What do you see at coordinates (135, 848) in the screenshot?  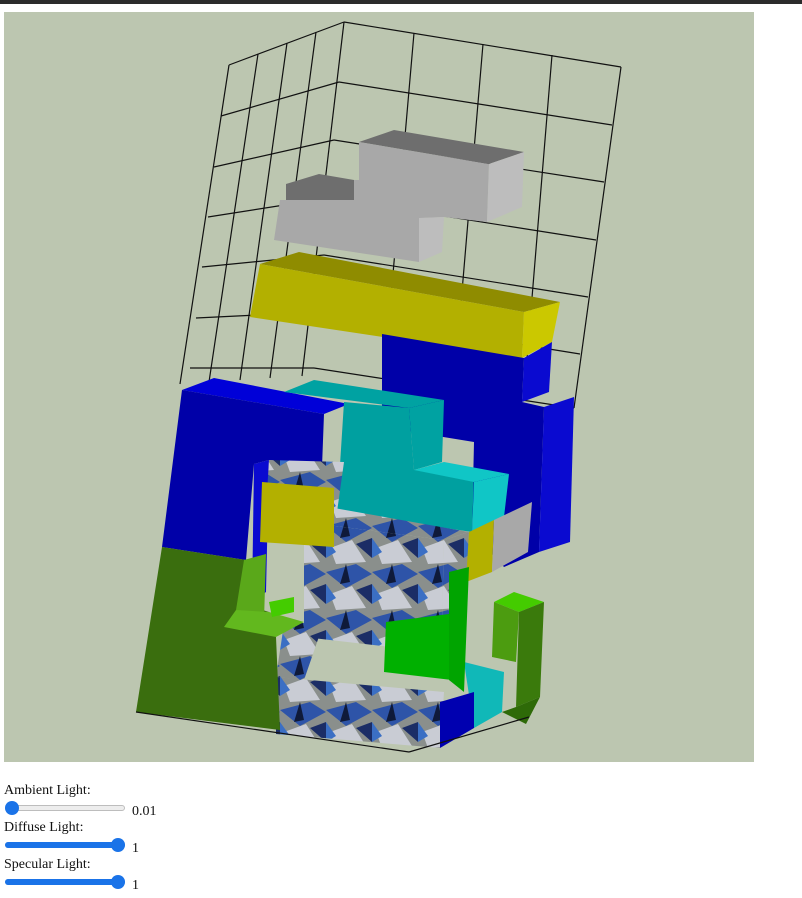 I see `diffuse-value: 1` at bounding box center [135, 848].